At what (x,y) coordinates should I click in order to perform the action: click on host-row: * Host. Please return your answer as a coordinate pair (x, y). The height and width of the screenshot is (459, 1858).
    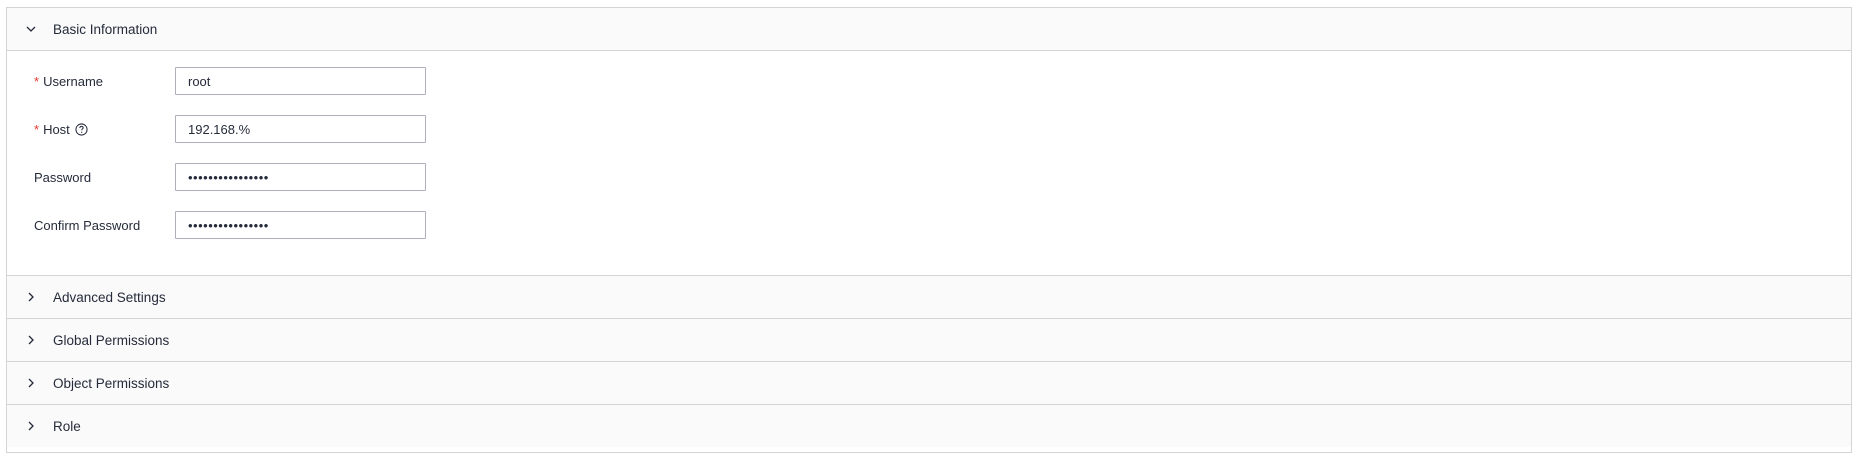
    Looking at the image, I should click on (929, 129).